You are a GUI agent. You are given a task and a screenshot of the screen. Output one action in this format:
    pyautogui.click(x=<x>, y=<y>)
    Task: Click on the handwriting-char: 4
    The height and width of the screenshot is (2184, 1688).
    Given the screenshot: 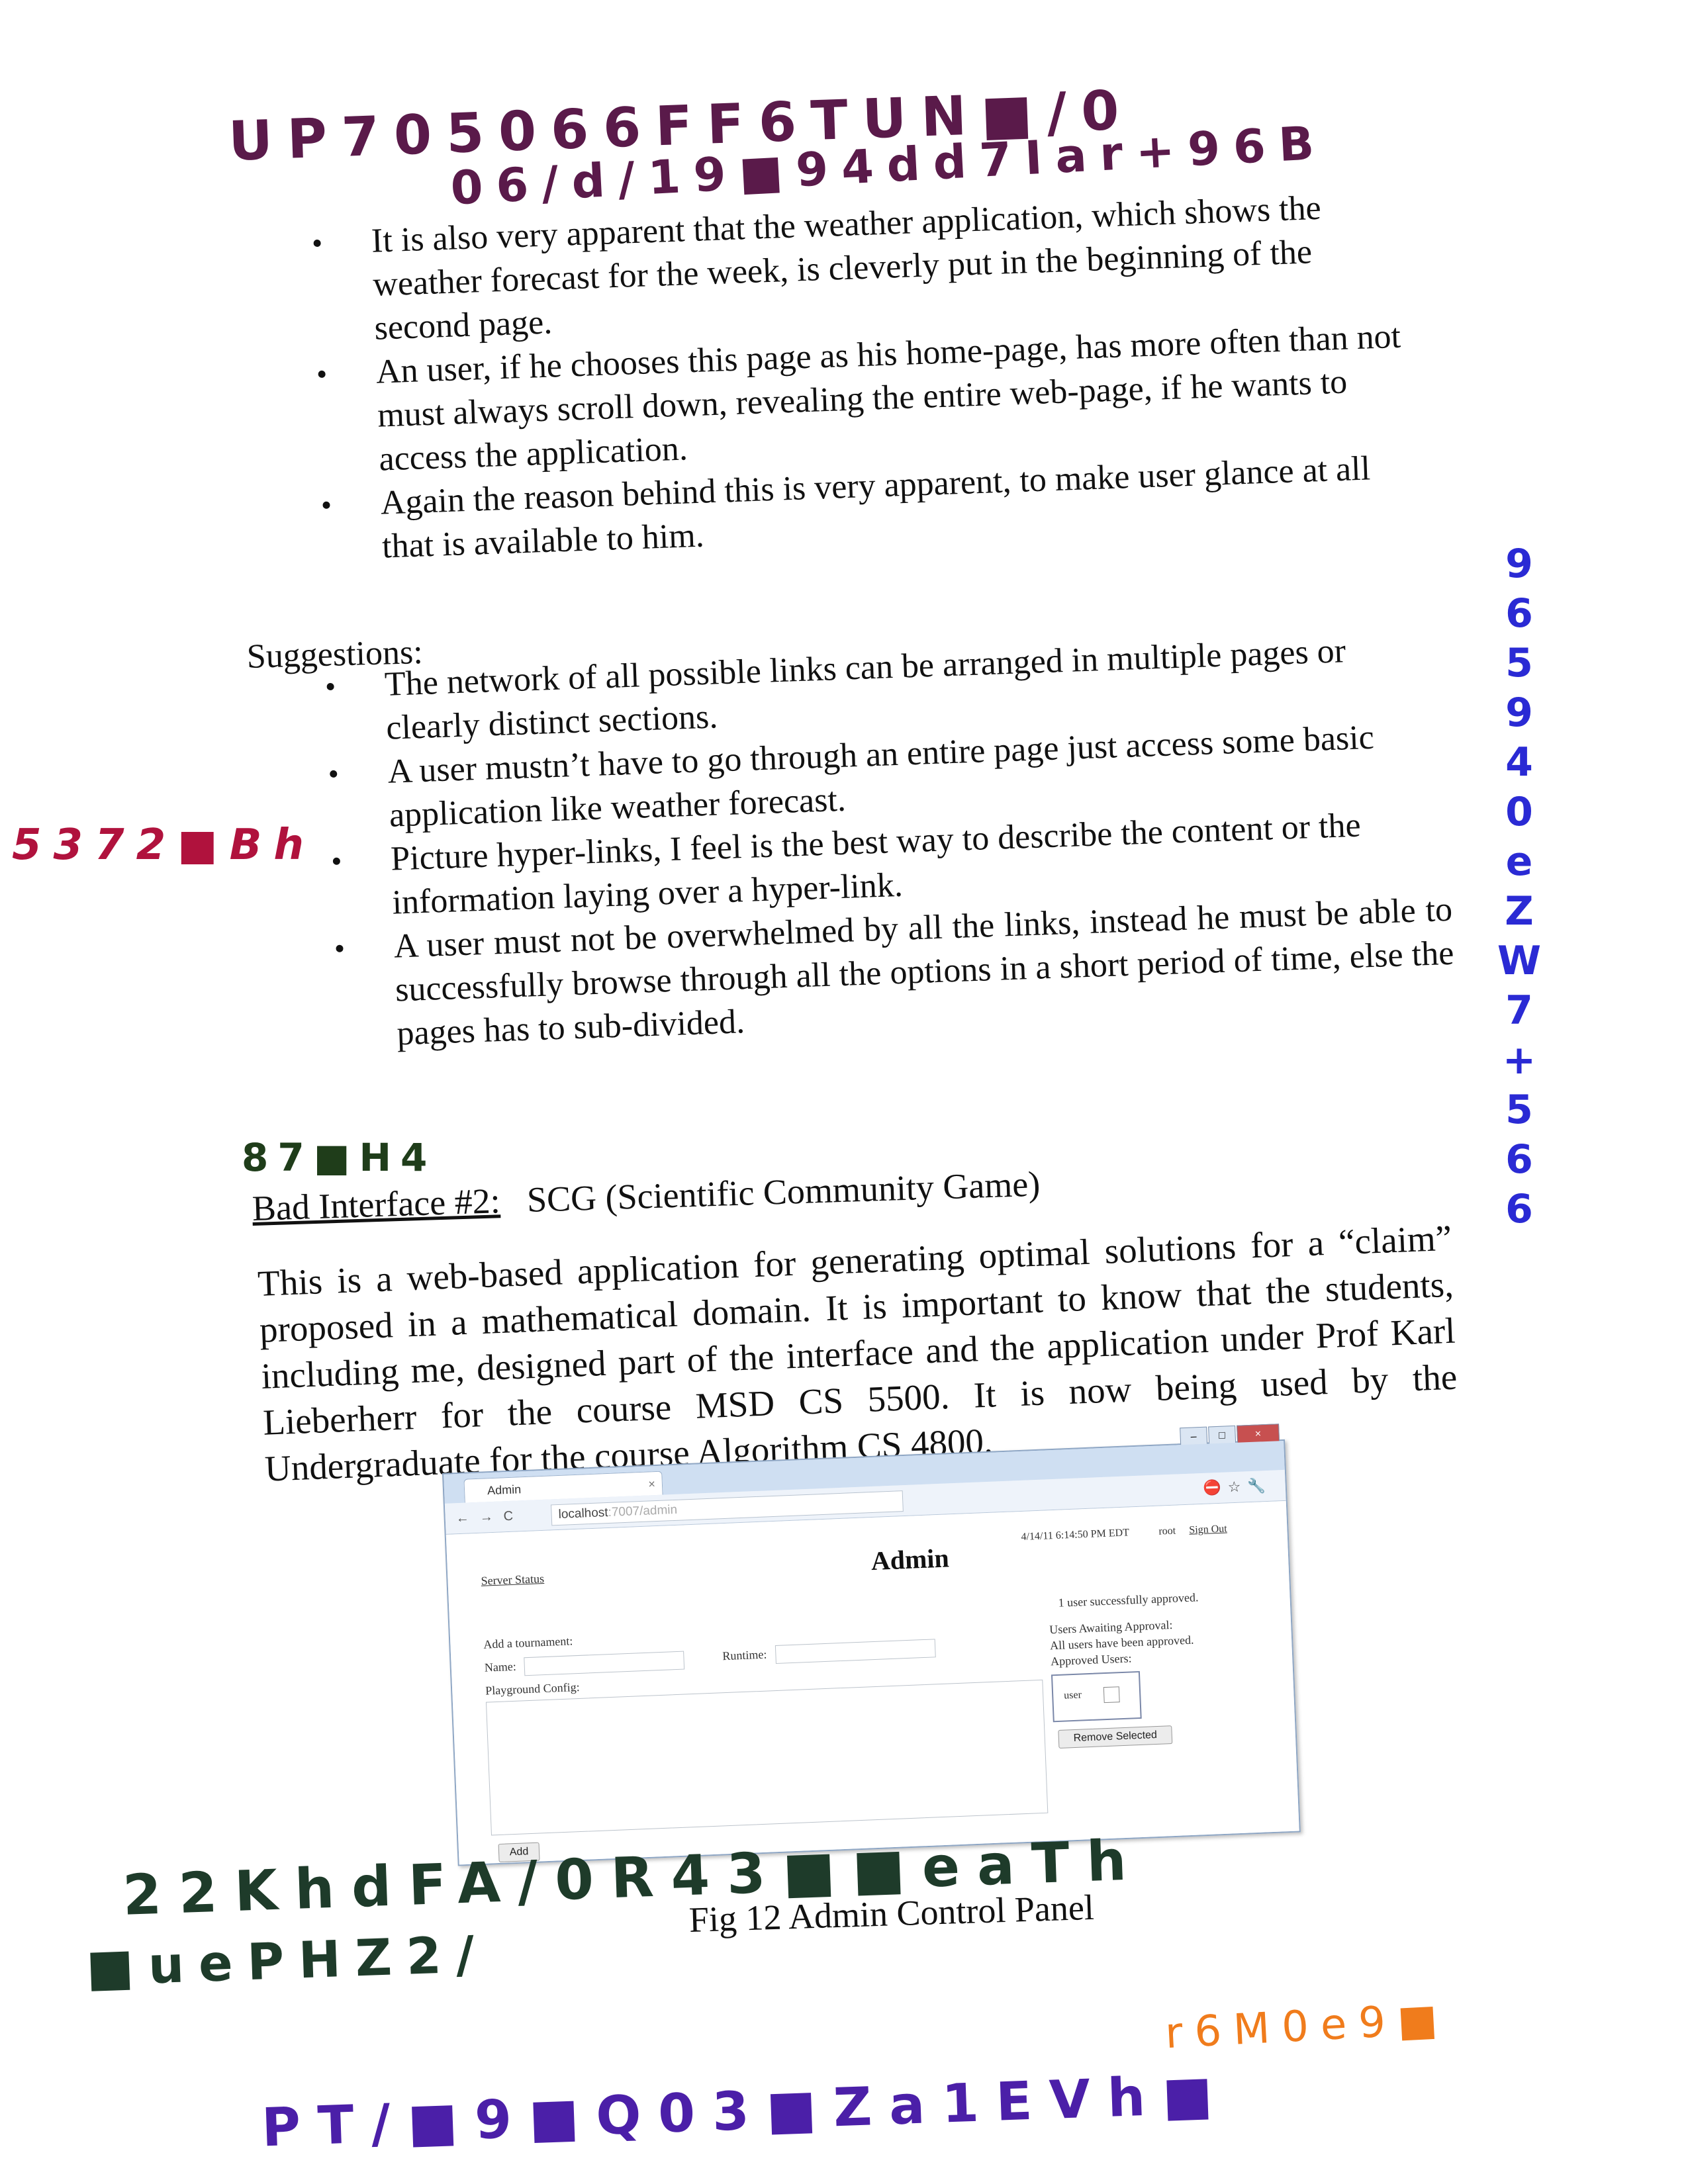 What is the action you would take?
    pyautogui.click(x=1519, y=762)
    